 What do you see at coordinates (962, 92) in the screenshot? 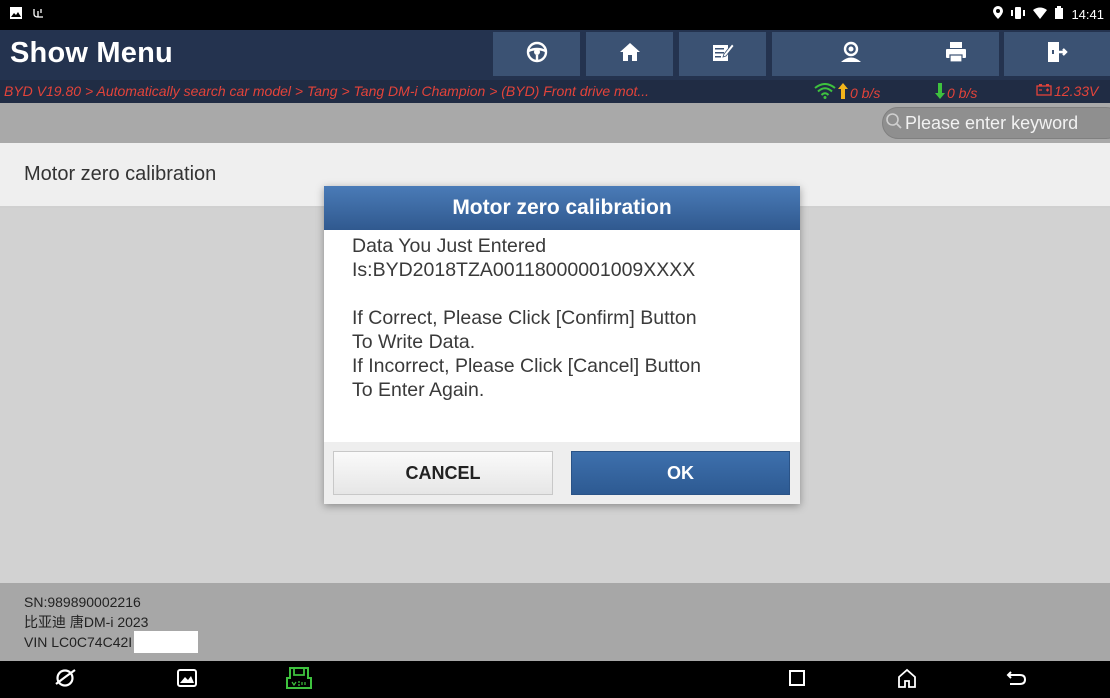
I see `download-speed: 0 b/s` at bounding box center [962, 92].